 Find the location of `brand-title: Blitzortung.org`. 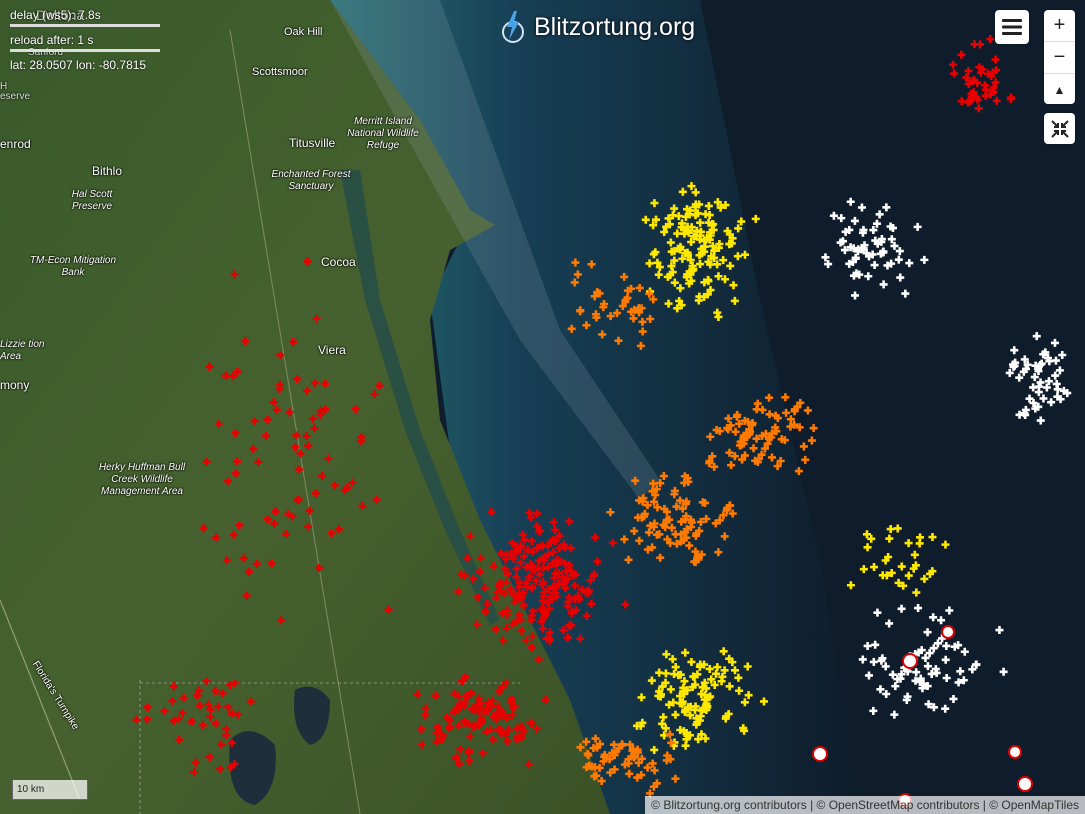

brand-title: Blitzortung.org is located at coordinates (615, 26).